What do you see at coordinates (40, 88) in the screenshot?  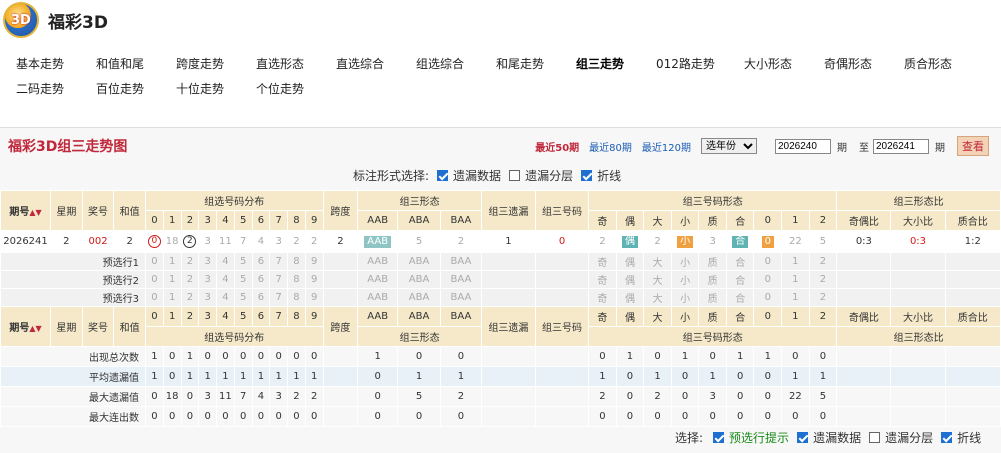 I see `nav-link-row2-0: 二码走势` at bounding box center [40, 88].